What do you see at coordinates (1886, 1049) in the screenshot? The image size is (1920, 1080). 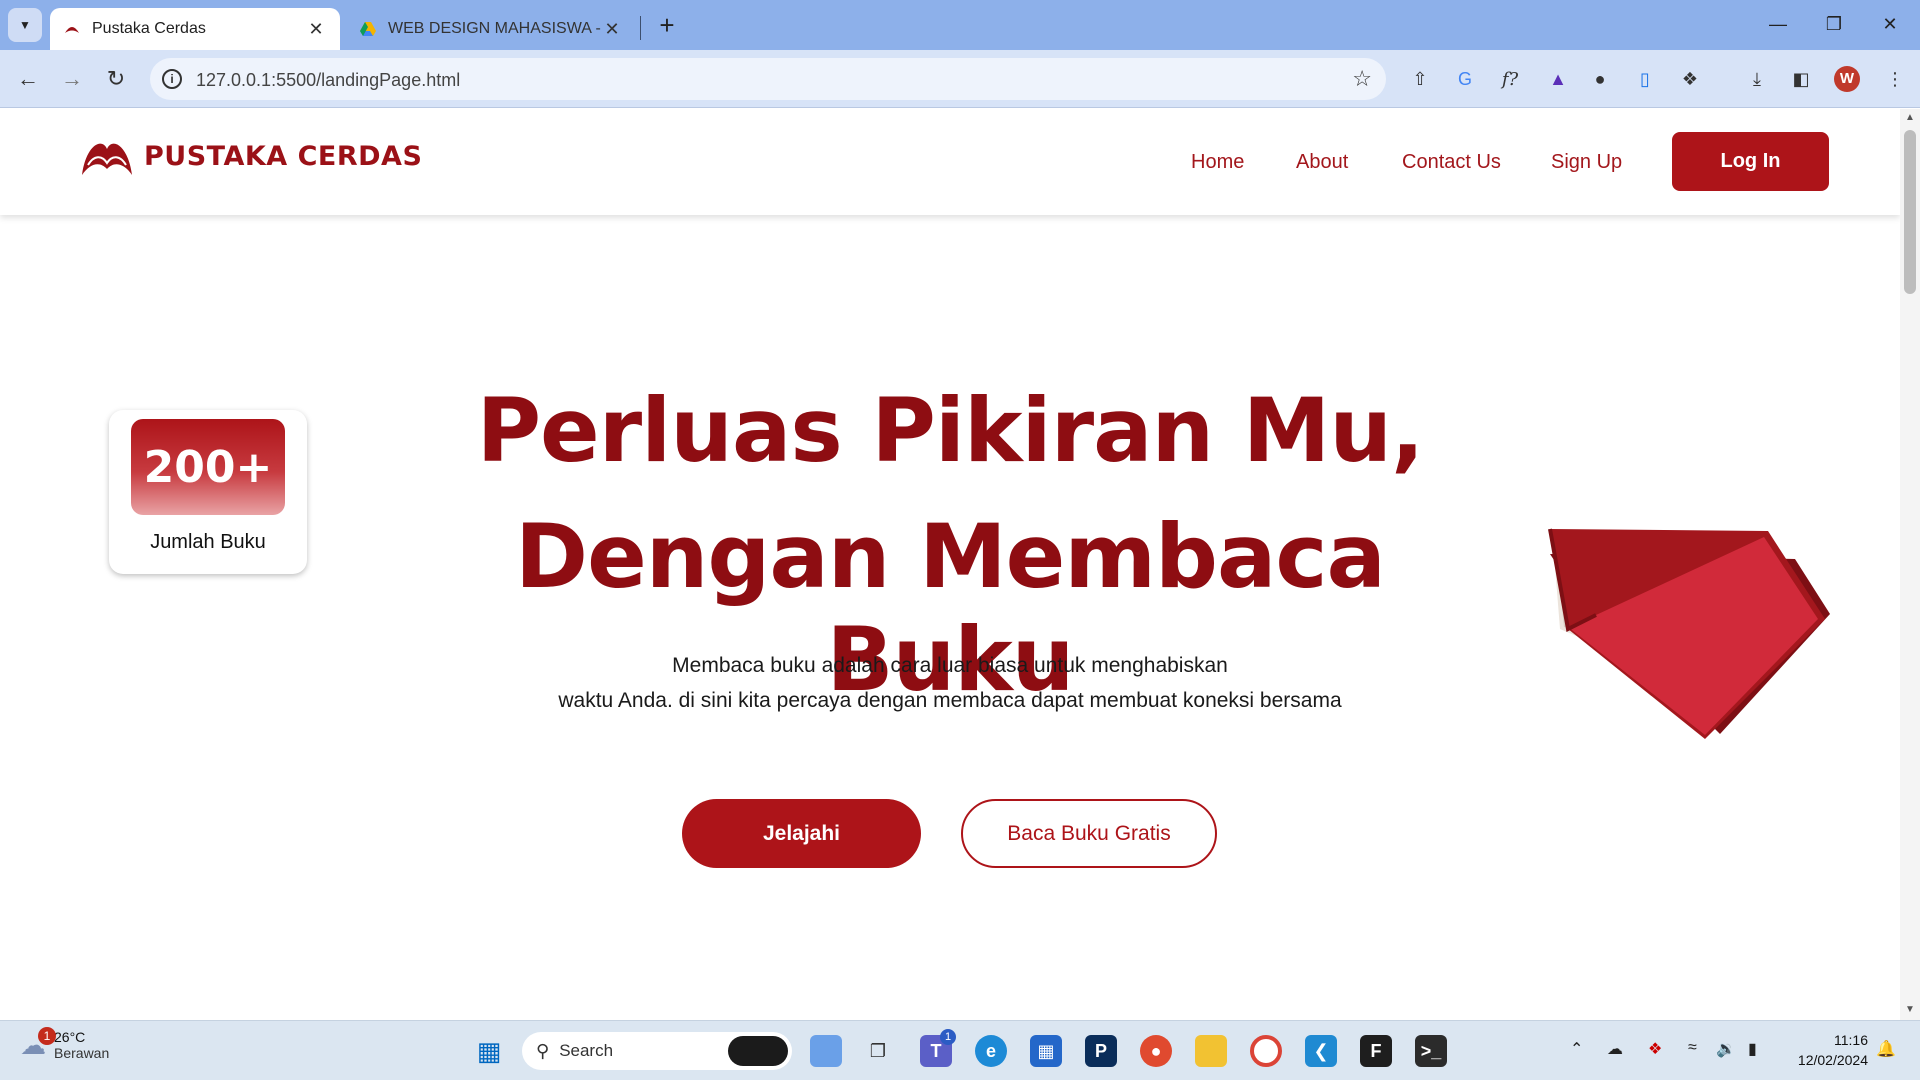 I see `notification-bell-icon: 🔔` at bounding box center [1886, 1049].